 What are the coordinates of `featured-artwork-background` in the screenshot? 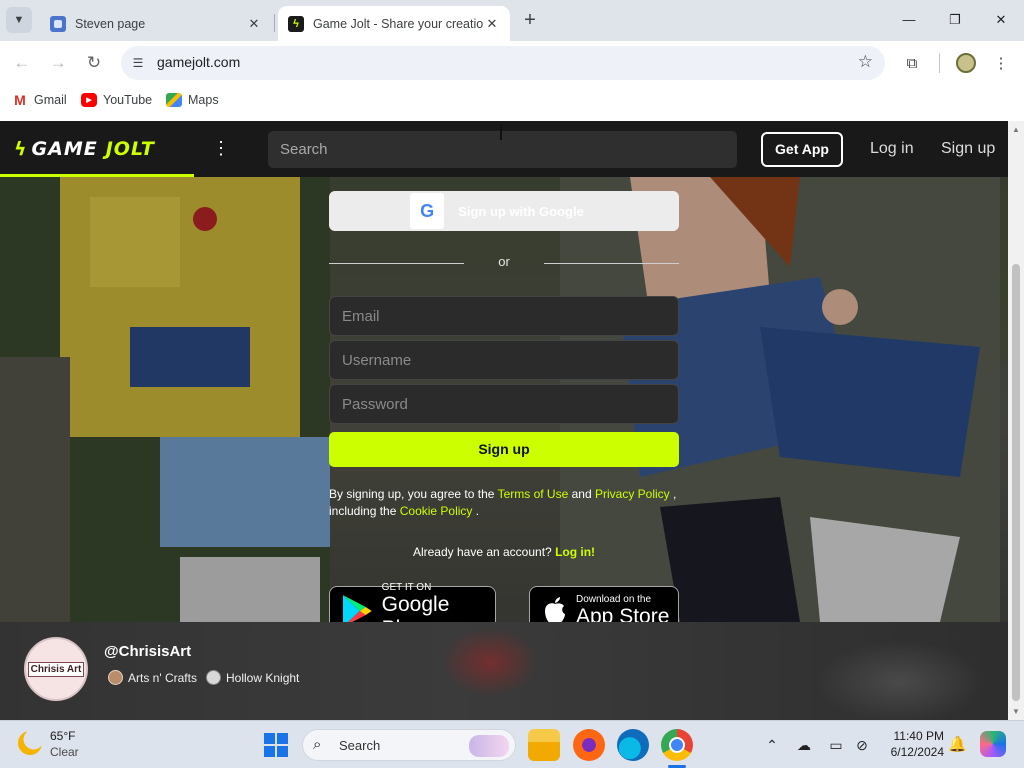 It's located at (674, 671).